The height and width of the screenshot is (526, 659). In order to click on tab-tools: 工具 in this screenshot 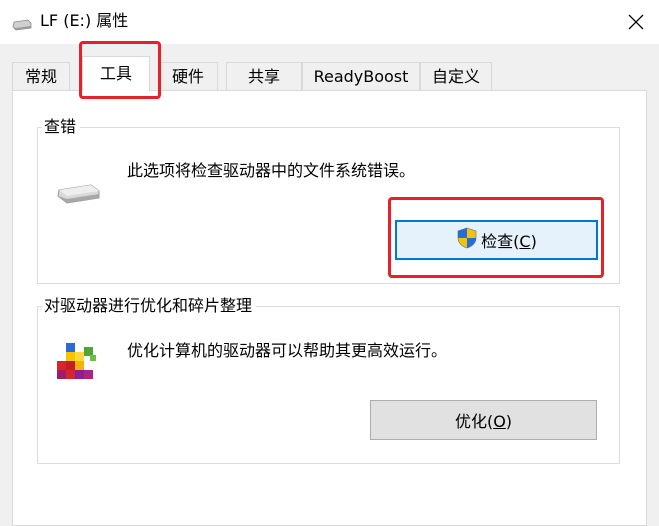, I will do `click(116, 73)`.